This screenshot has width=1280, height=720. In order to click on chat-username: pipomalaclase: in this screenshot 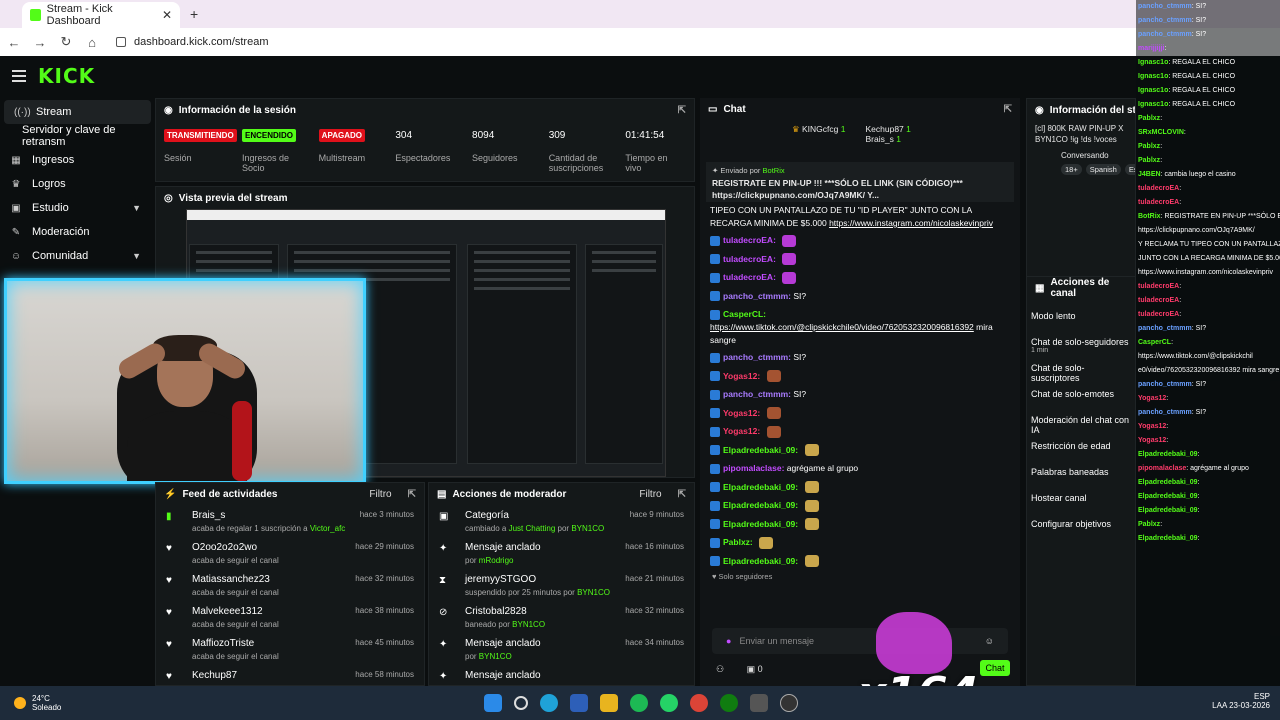, I will do `click(753, 468)`.